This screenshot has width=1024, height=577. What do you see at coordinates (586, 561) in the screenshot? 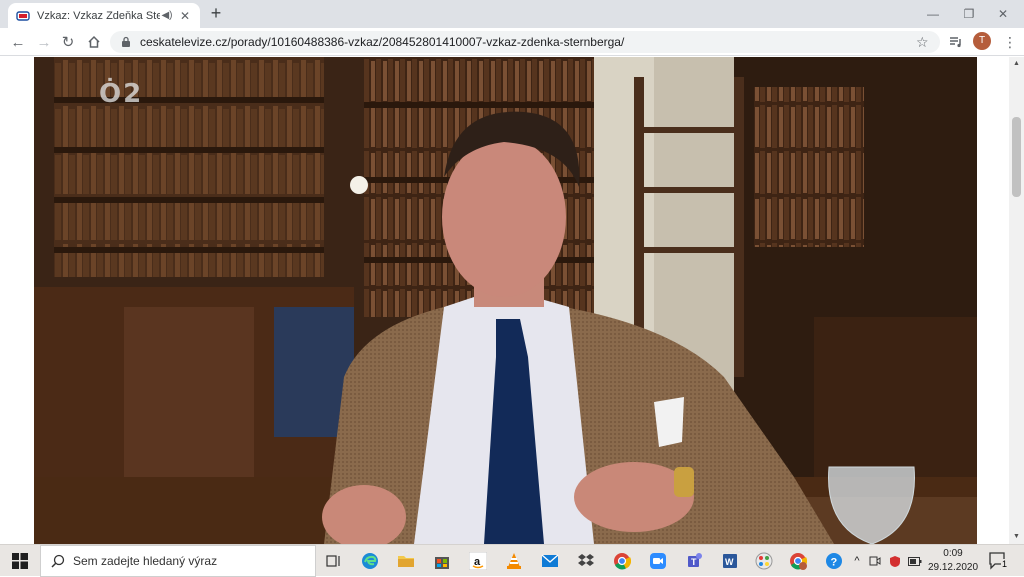
I see `dropbox-icon` at bounding box center [586, 561].